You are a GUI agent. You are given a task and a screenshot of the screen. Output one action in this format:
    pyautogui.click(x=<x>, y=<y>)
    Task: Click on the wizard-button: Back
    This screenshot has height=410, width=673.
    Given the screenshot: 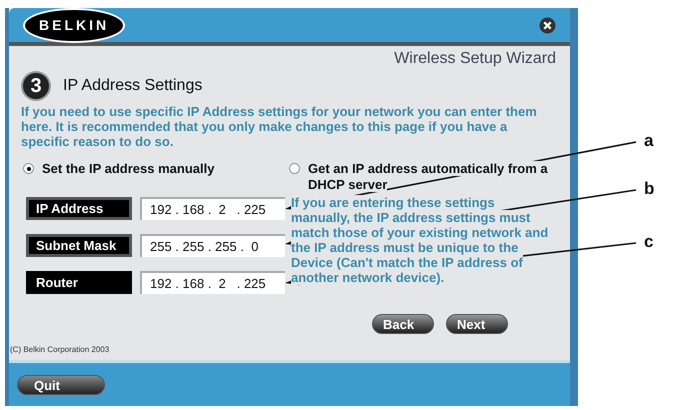 What is the action you would take?
    pyautogui.click(x=403, y=324)
    